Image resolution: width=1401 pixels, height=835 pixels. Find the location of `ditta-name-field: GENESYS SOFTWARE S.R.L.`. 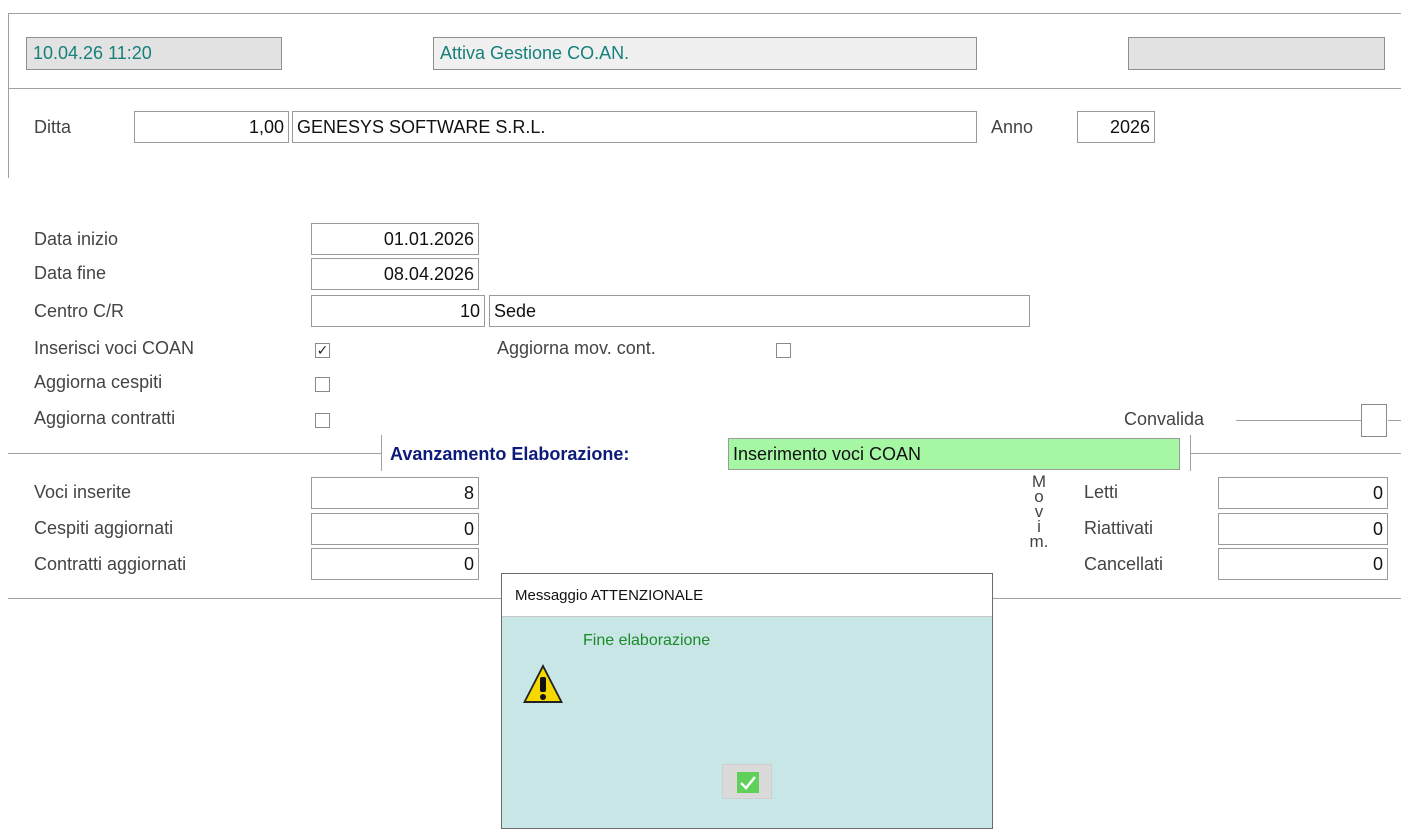

ditta-name-field: GENESYS SOFTWARE S.R.L. is located at coordinates (634, 127).